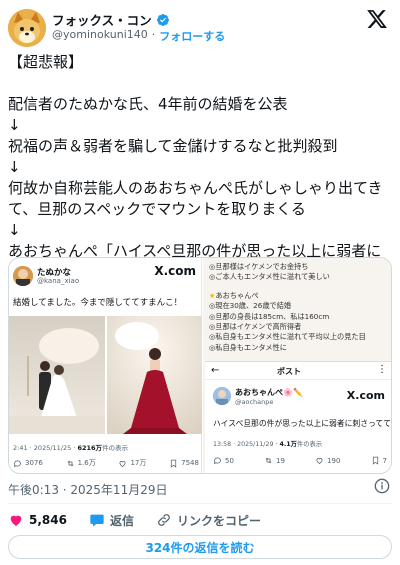 The width and height of the screenshot is (400, 565). I want to click on nested-post-time: 13:58 · 2025/11/29 · 4.1万件の表示, so click(268, 444).